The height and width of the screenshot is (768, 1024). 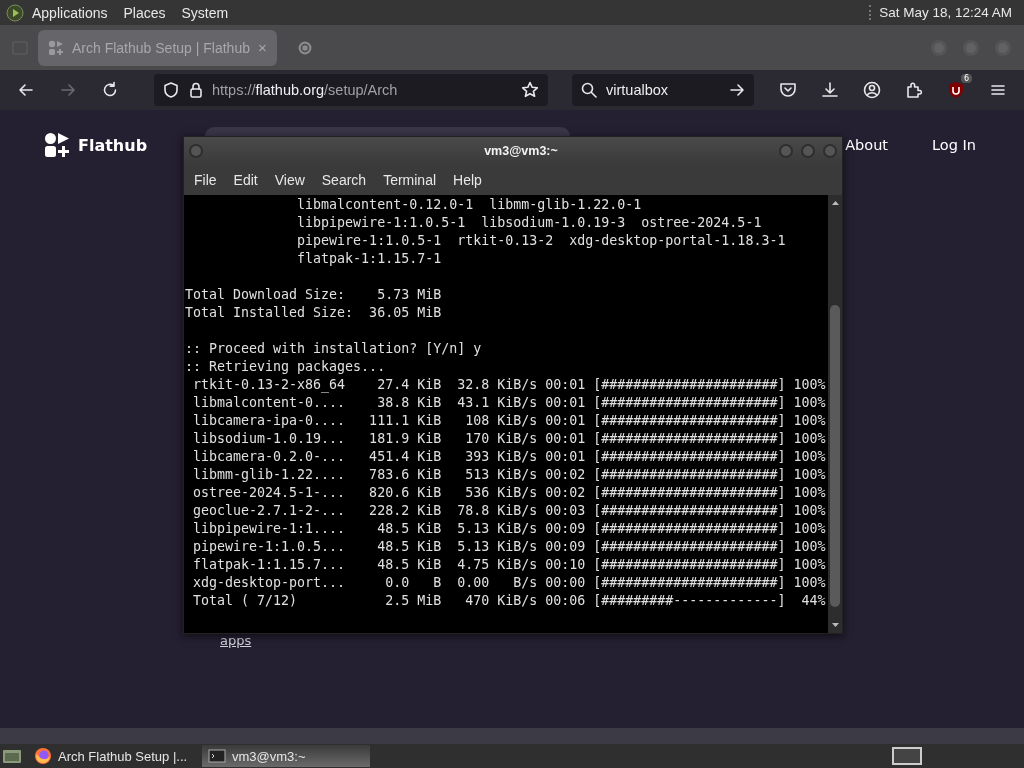 I want to click on panel-menu: System, so click(x=205, y=12).